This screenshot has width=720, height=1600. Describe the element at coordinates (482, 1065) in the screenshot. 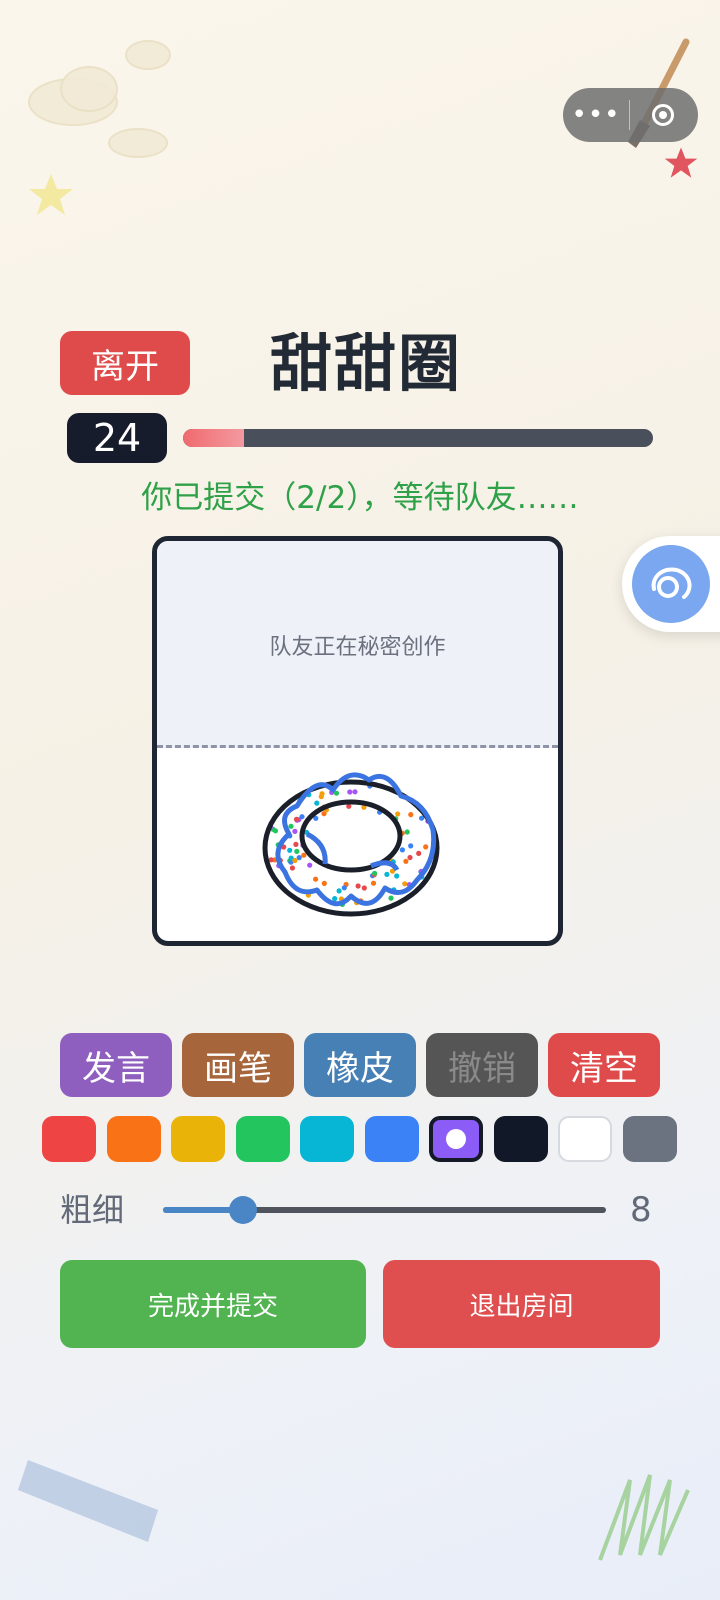

I see `undo-button: 撤销` at that location.